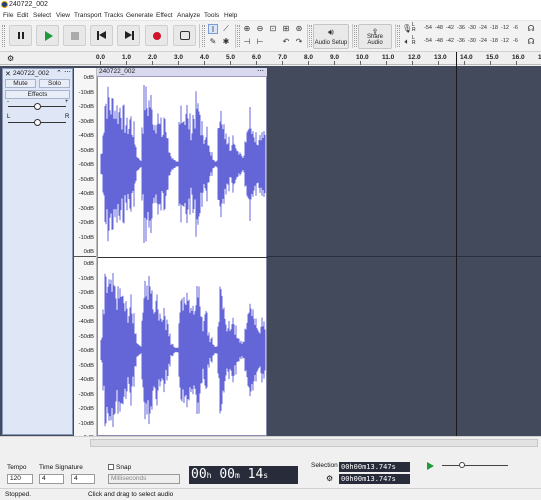  Describe the element at coordinates (117, 71) in the screenshot. I see `clip-name: 240722_002` at that location.